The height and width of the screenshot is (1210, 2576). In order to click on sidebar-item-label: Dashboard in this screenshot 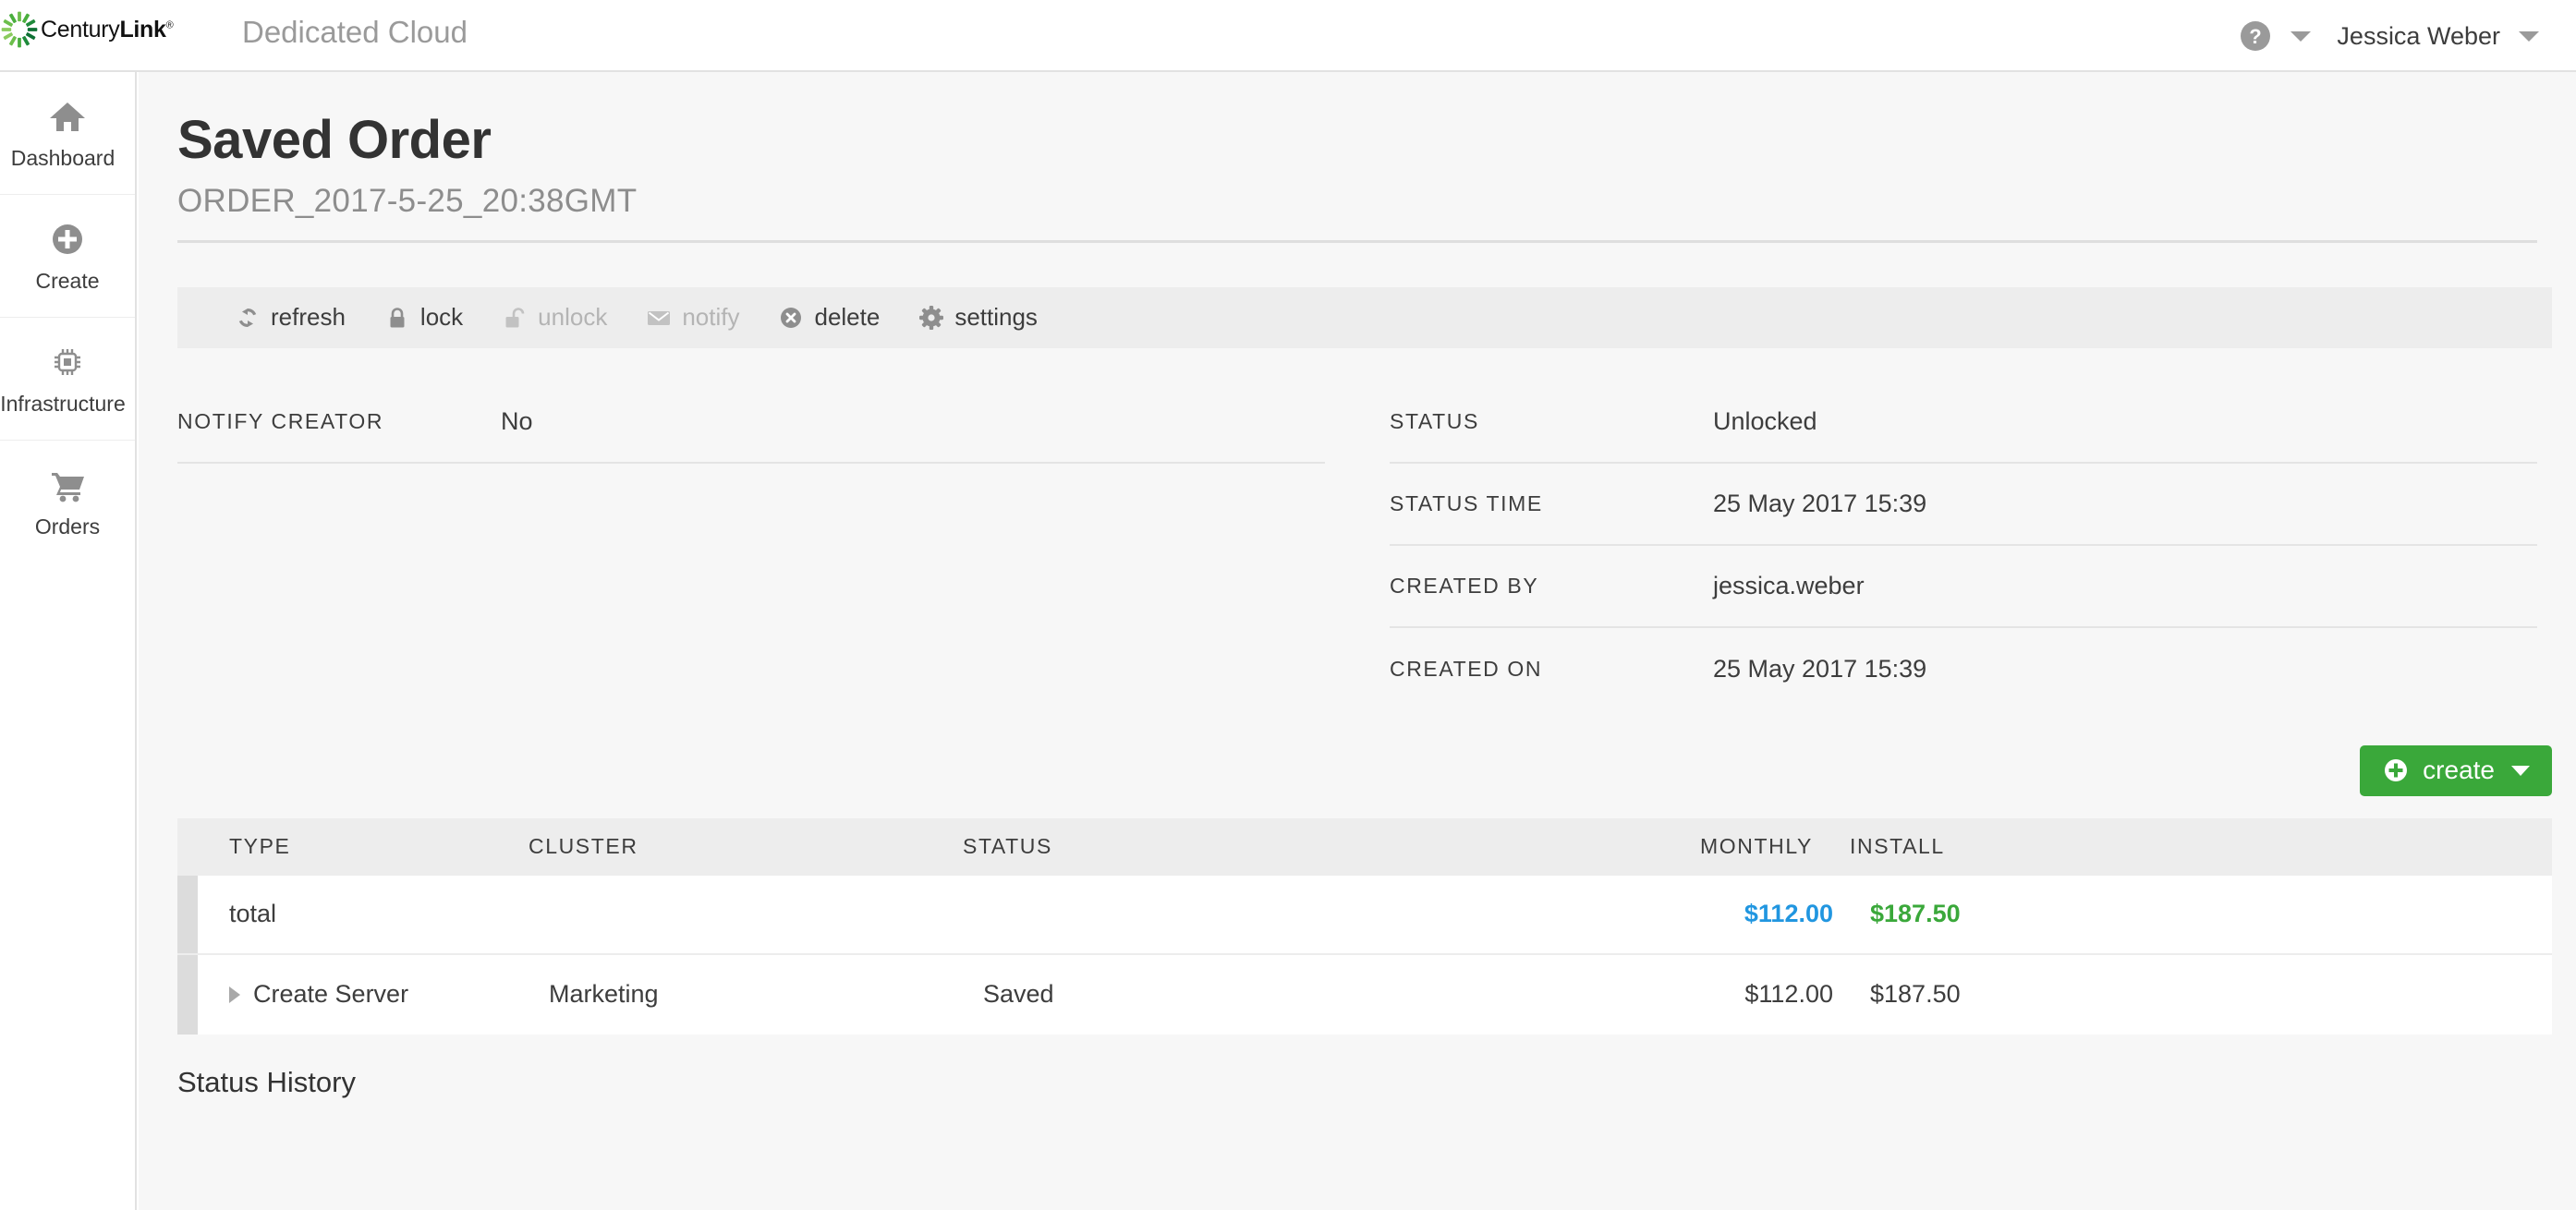, I will do `click(63, 157)`.